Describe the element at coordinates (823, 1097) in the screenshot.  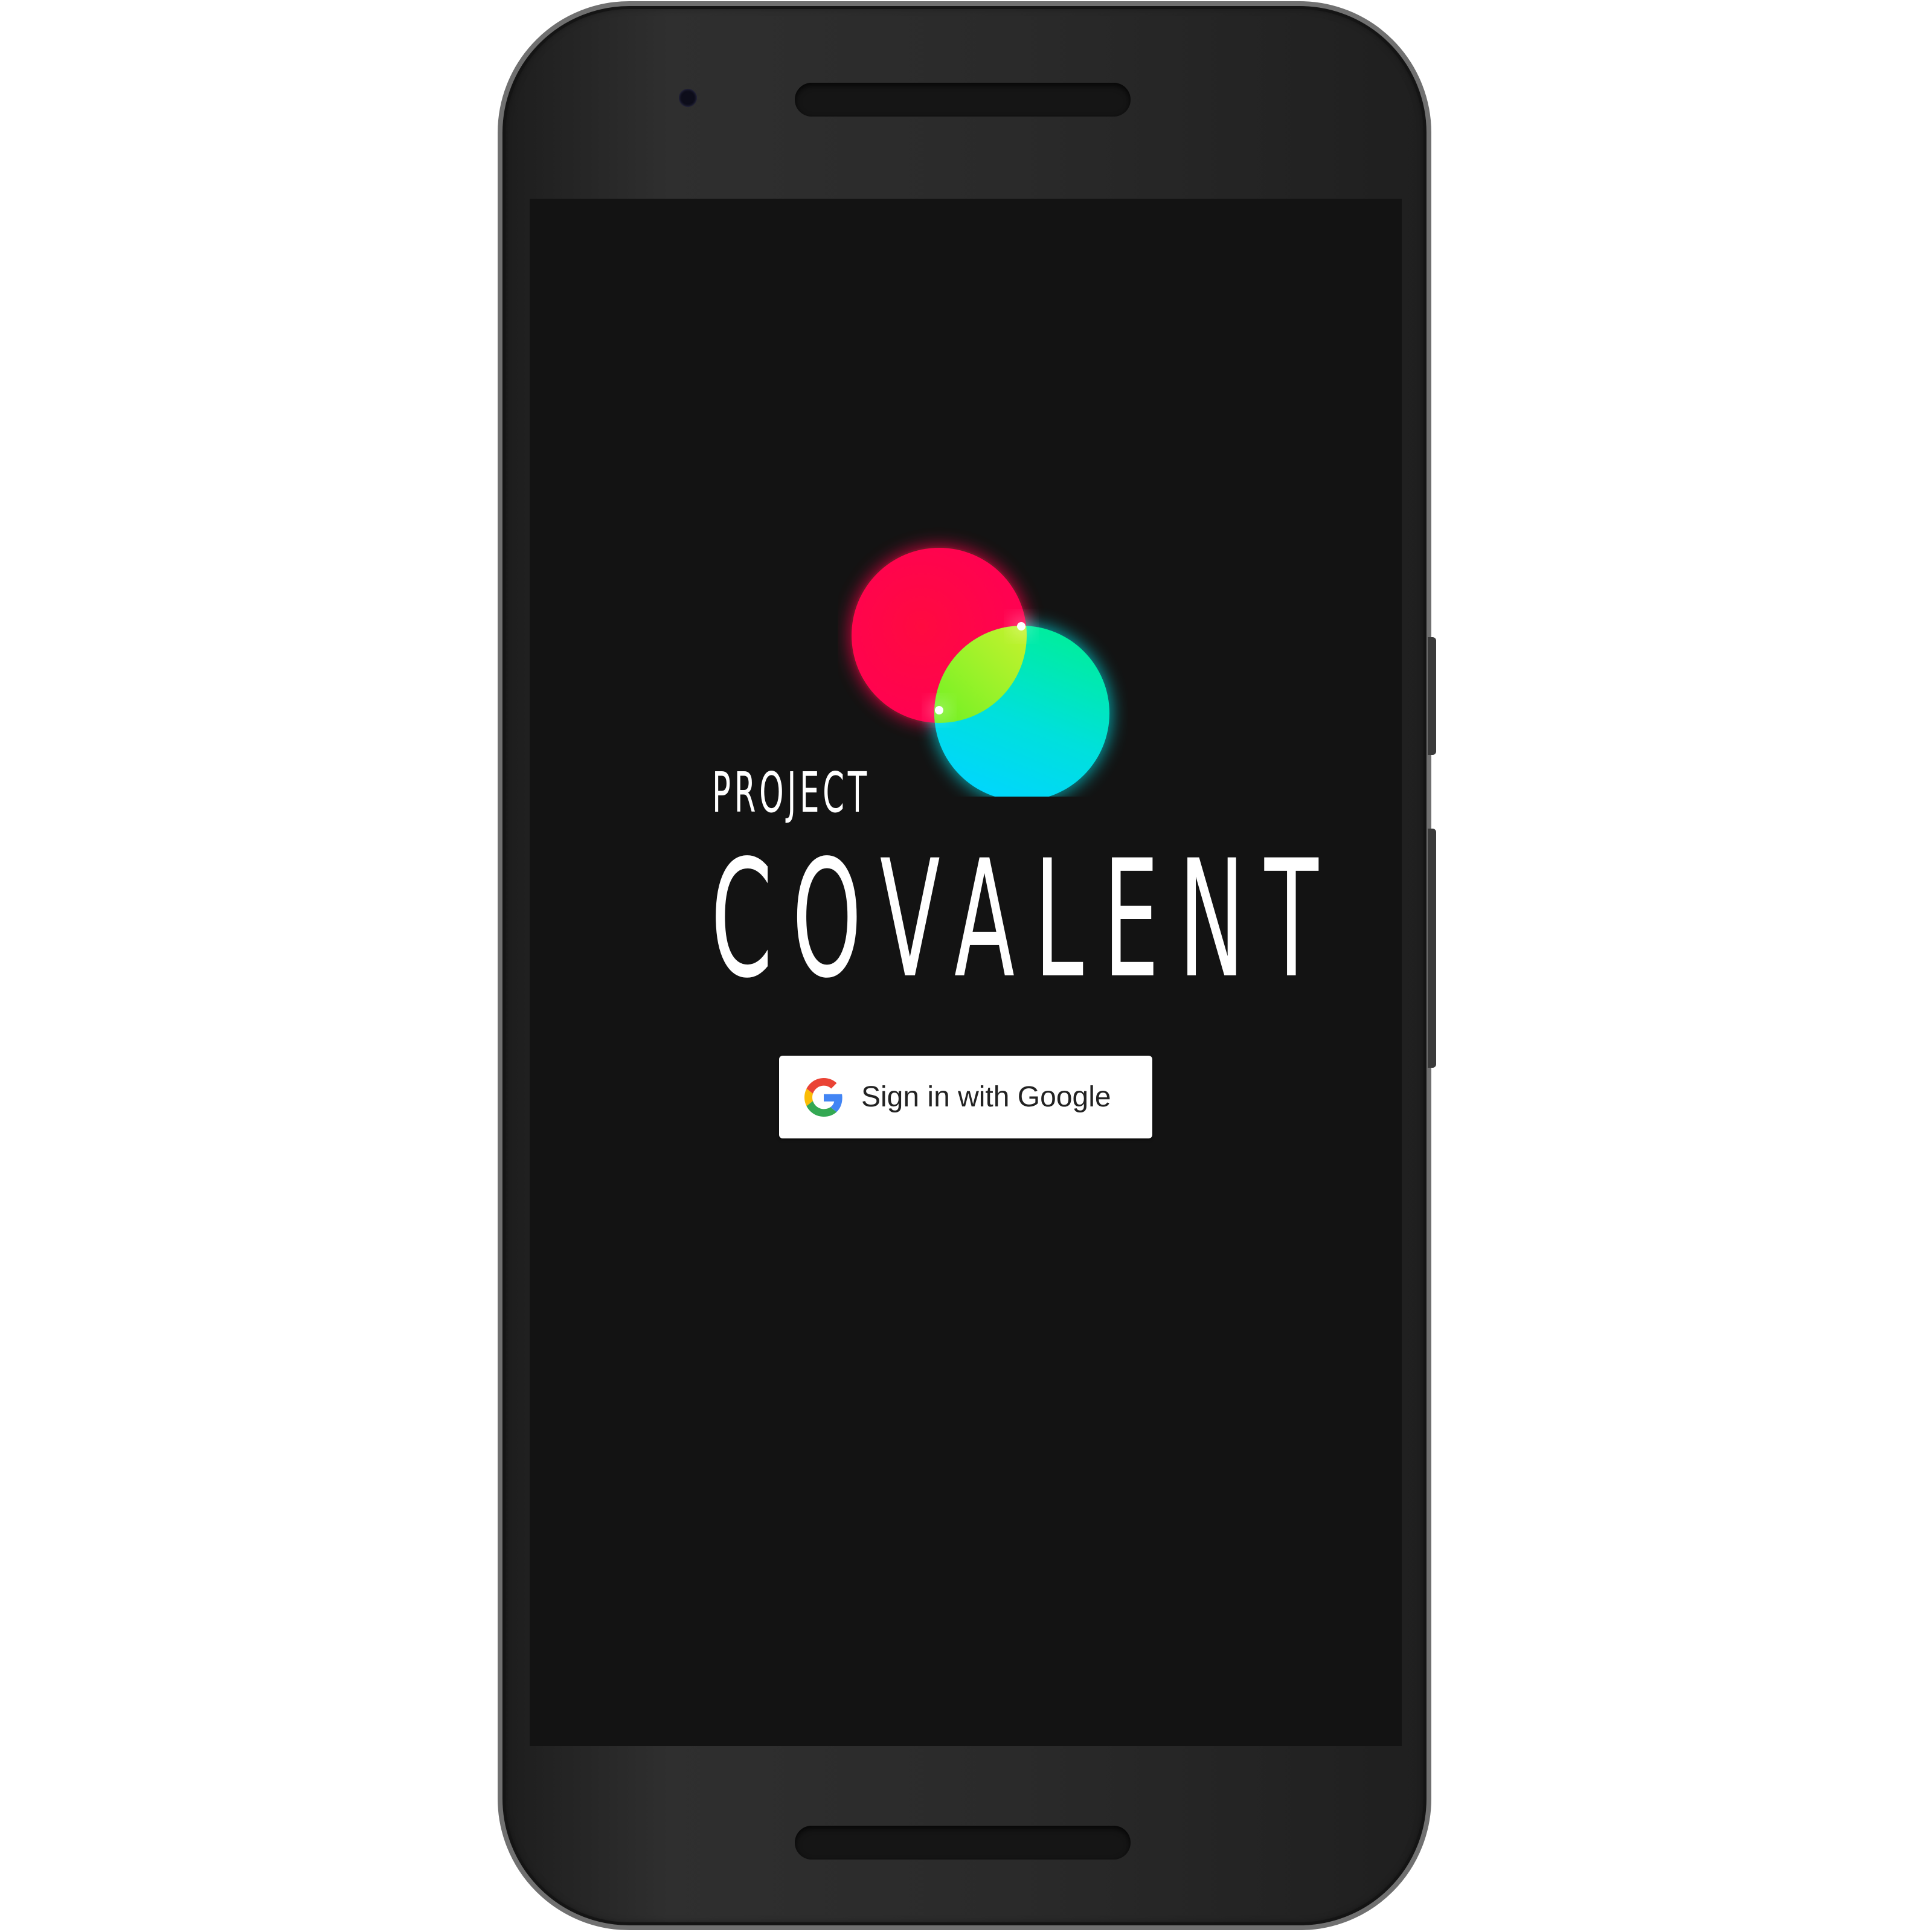
I see `google-g-icon` at that location.